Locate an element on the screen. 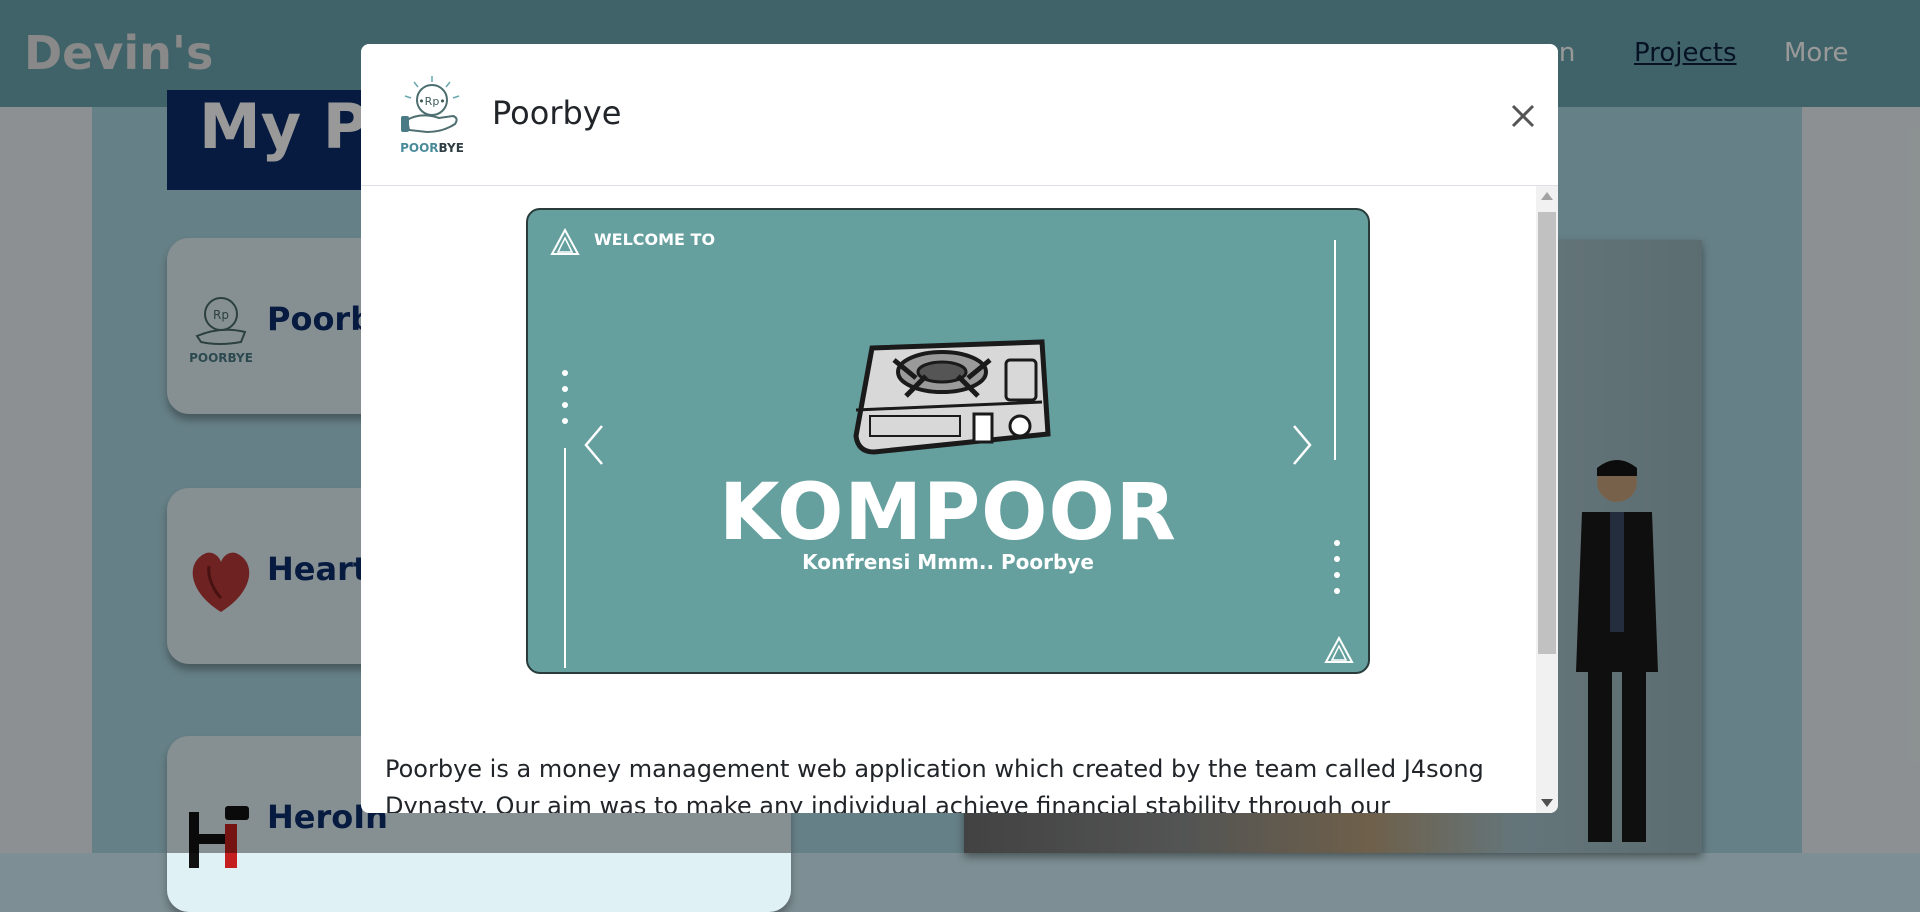 Image resolution: width=1920 pixels, height=912 pixels. close-icon is located at coordinates (1523, 116).